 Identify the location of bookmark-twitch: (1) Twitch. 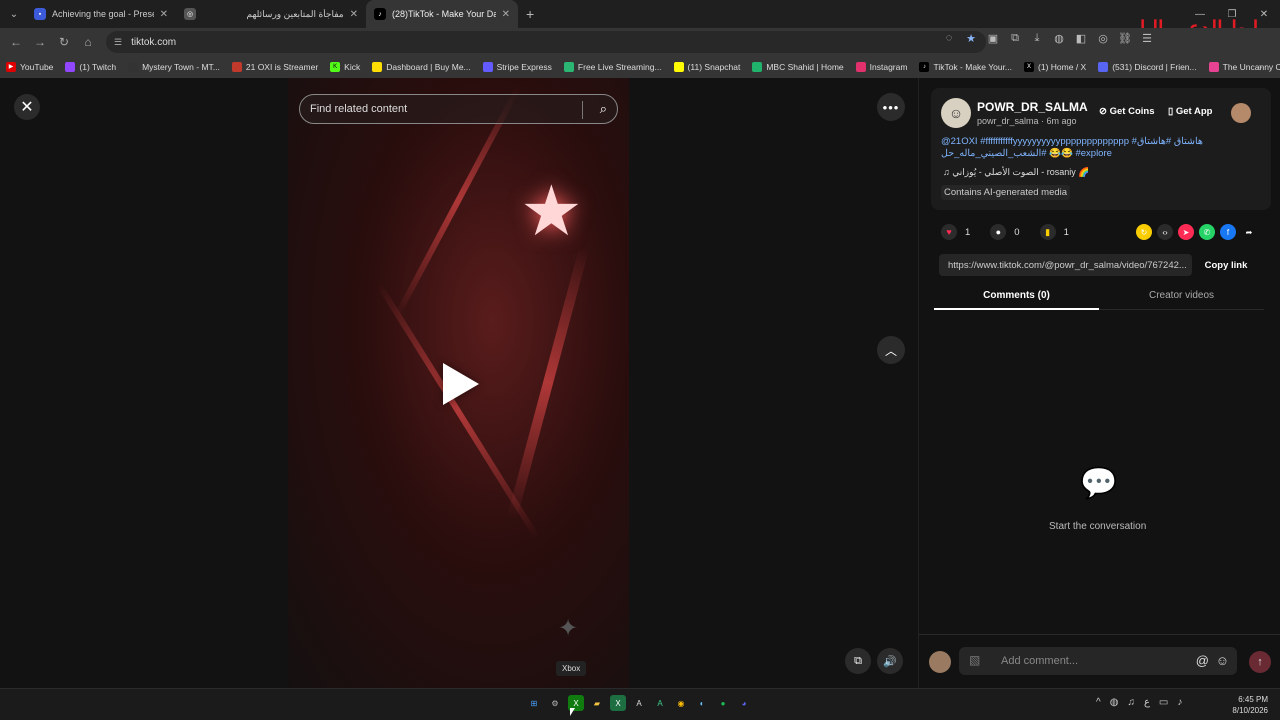
(90, 67).